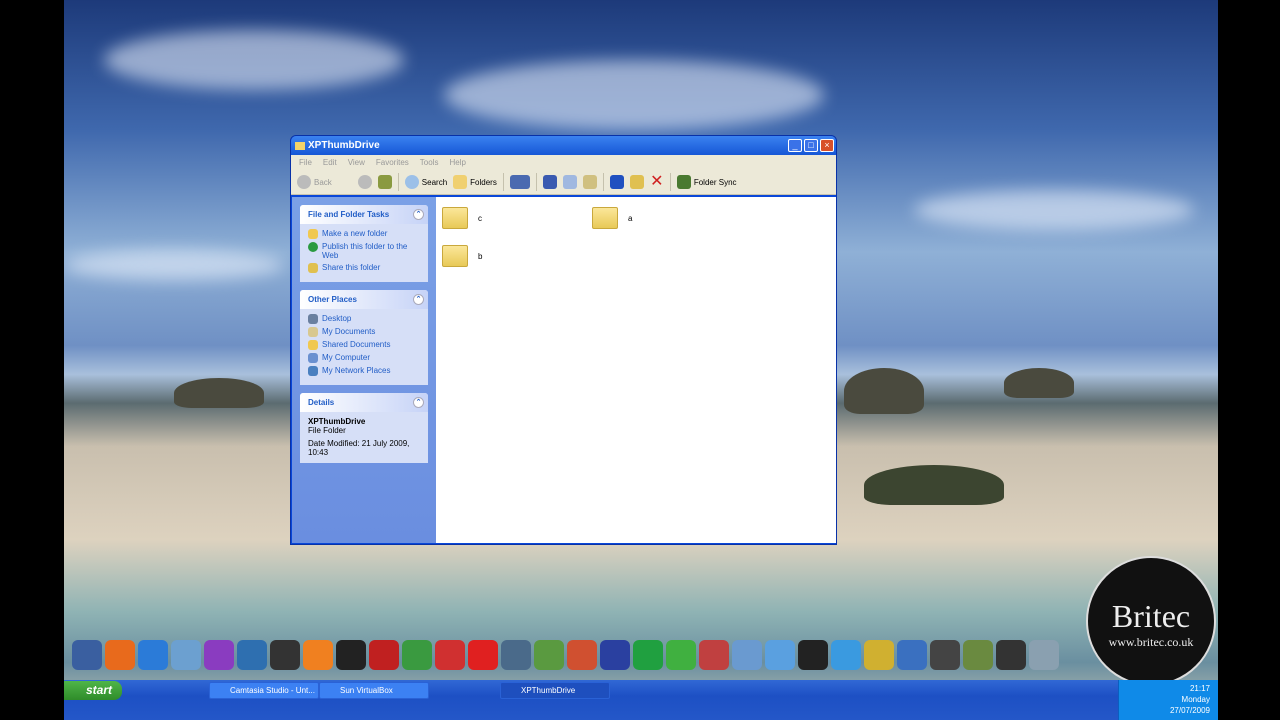 Image resolution: width=1280 pixels, height=720 pixels. What do you see at coordinates (563, 145) in the screenshot?
I see `title-bar: XPThumbDrive` at bounding box center [563, 145].